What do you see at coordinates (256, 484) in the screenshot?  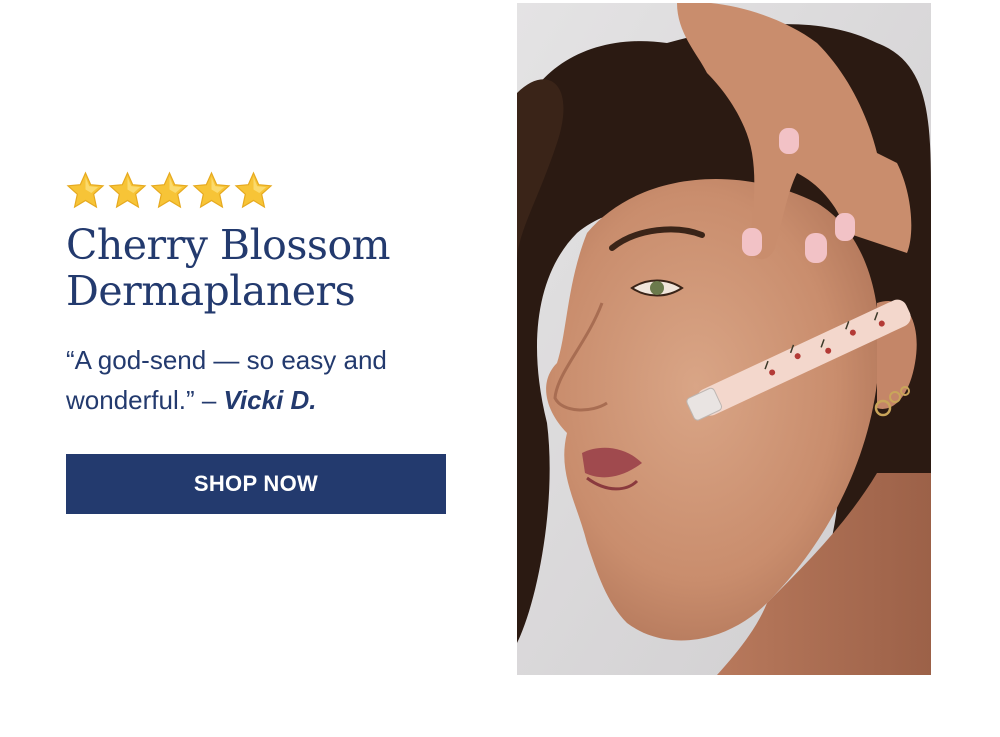 I see `shop-now-button: SHOP NOW` at bounding box center [256, 484].